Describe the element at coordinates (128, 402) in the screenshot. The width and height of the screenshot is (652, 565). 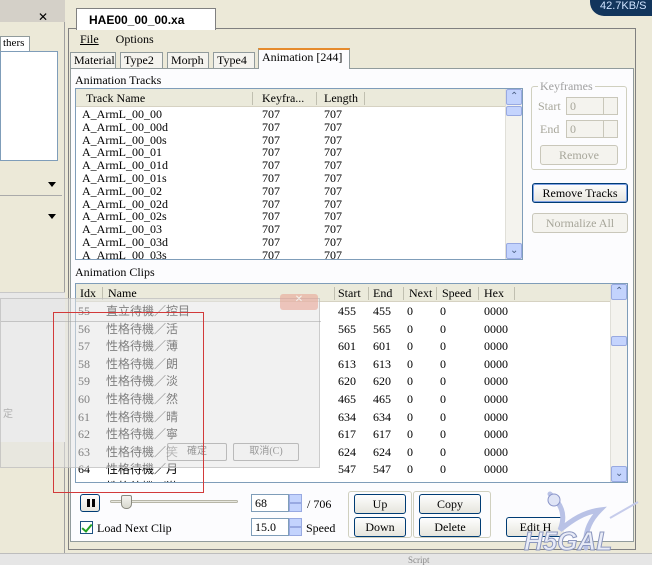
I see `highlight-box` at that location.